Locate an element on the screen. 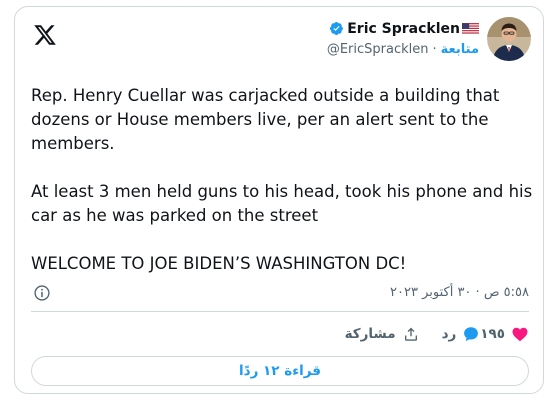 This screenshot has height=402, width=560. tweet-paragraph: WELCOME TO JOE BIDEN’S WASHINGTON DC! is located at coordinates (219, 263).